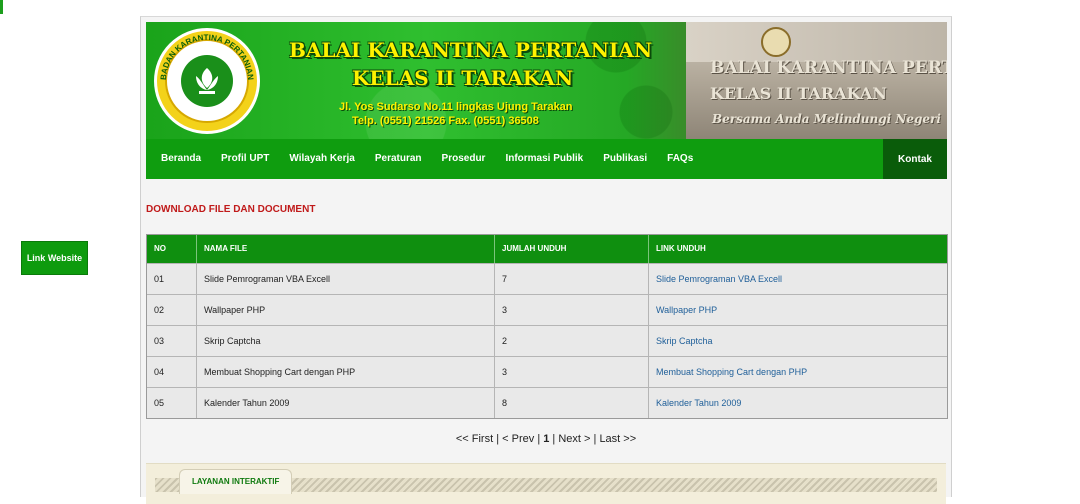 This screenshot has height=504, width=1080. I want to click on column-header-nama-file: NAMA FILE, so click(346, 249).